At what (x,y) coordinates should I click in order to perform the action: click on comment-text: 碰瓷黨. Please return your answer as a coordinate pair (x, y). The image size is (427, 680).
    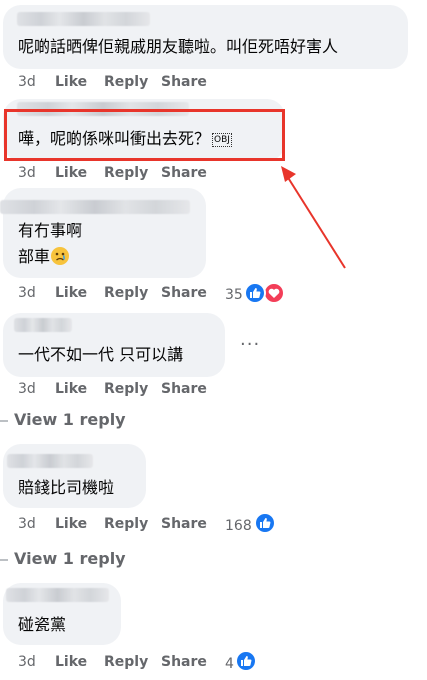
    Looking at the image, I should click on (42, 624).